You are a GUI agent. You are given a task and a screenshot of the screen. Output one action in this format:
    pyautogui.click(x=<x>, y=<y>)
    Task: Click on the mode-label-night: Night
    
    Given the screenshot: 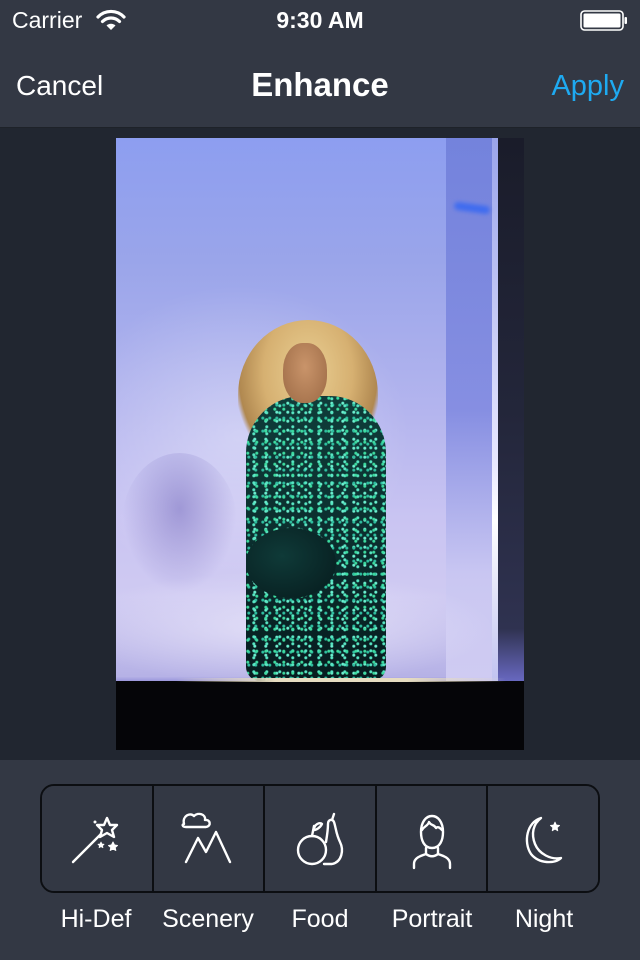 What is the action you would take?
    pyautogui.click(x=544, y=919)
    